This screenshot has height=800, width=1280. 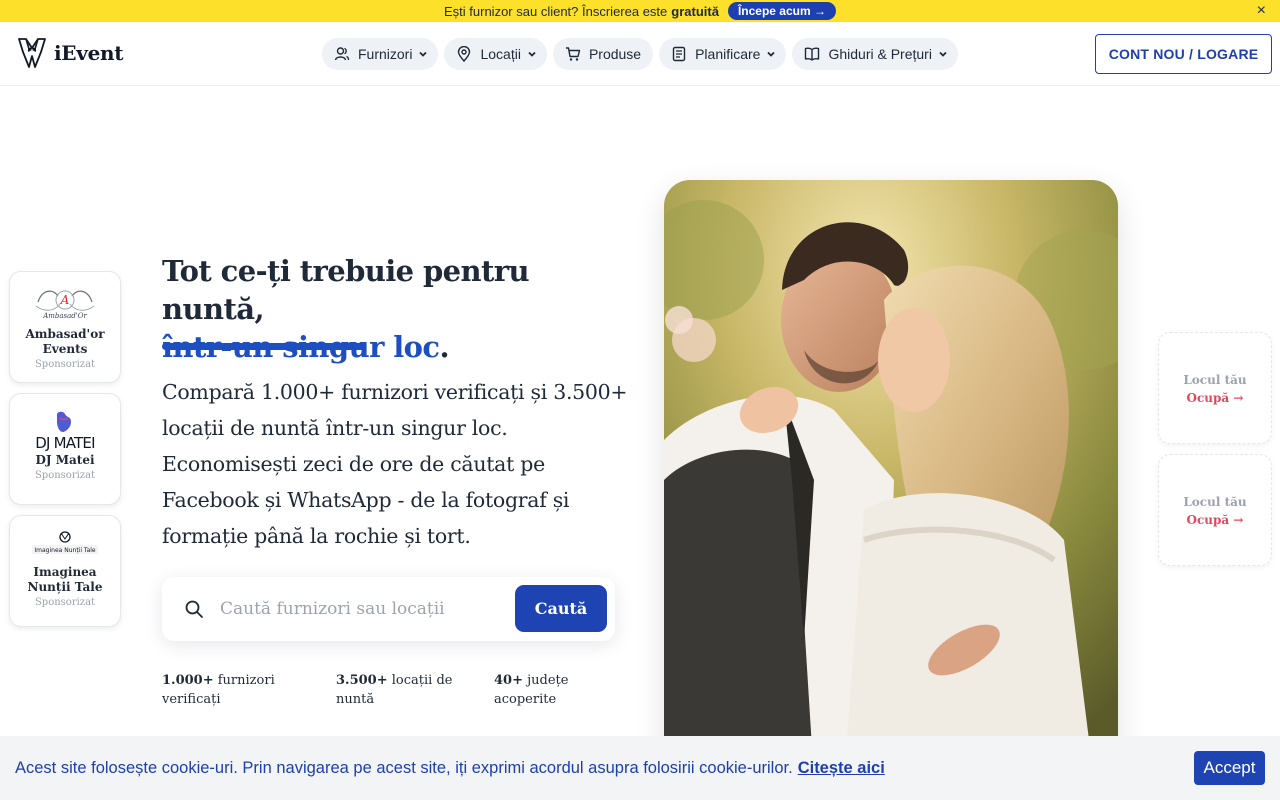 I want to click on start-now-button: Începe acum →, so click(x=781, y=11).